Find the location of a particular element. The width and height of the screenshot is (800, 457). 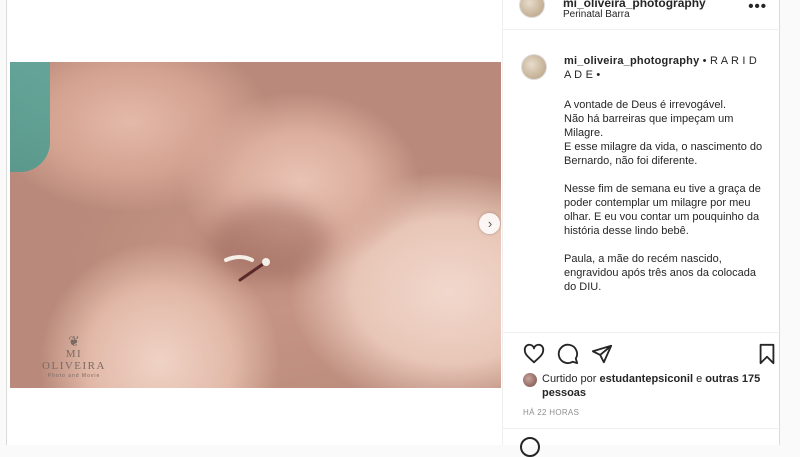

emoji-icon is located at coordinates (530, 447).